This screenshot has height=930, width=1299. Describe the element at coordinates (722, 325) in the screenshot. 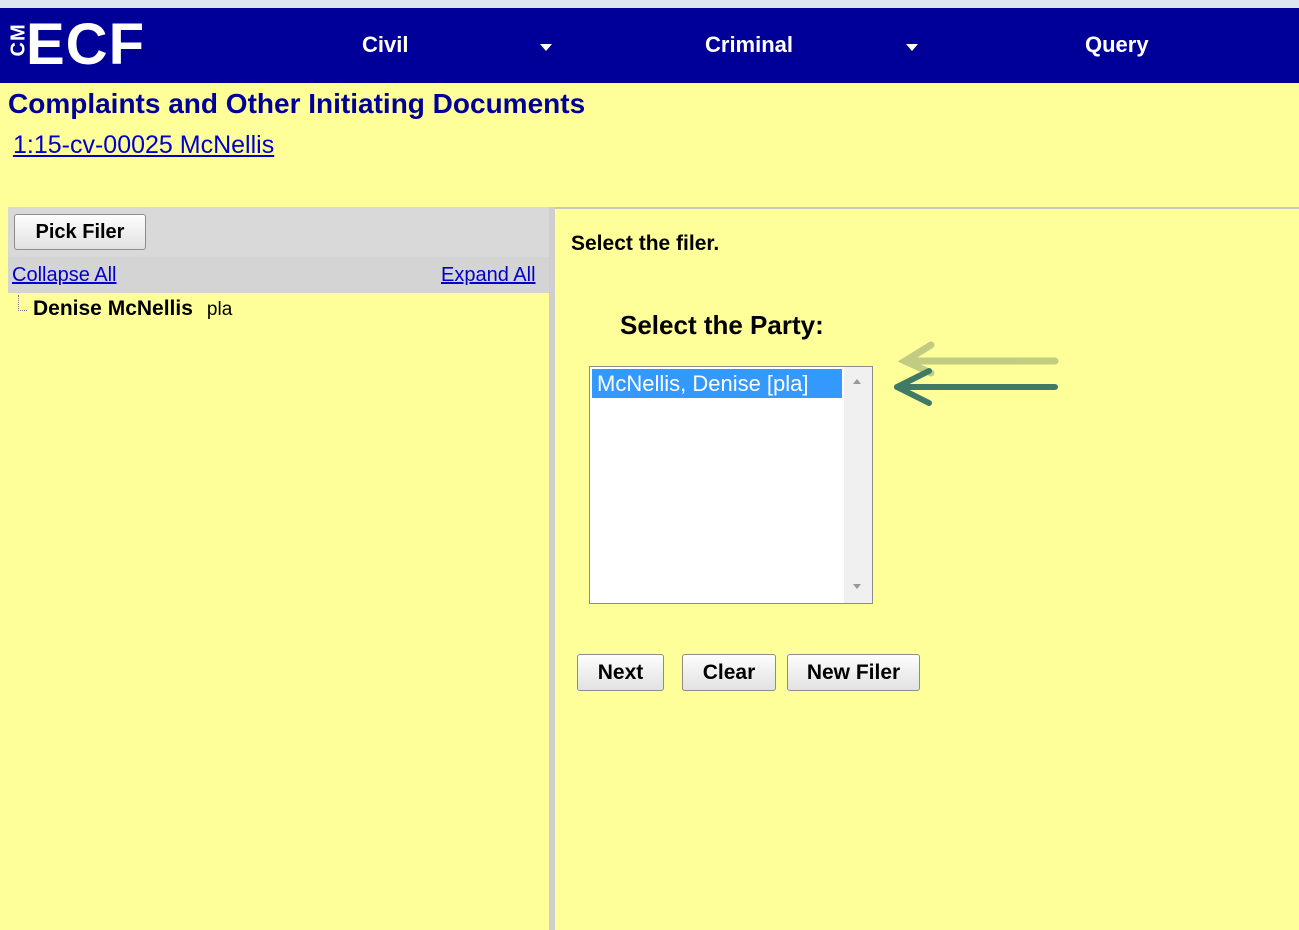

I see `party-heading: Select the Party:` at that location.